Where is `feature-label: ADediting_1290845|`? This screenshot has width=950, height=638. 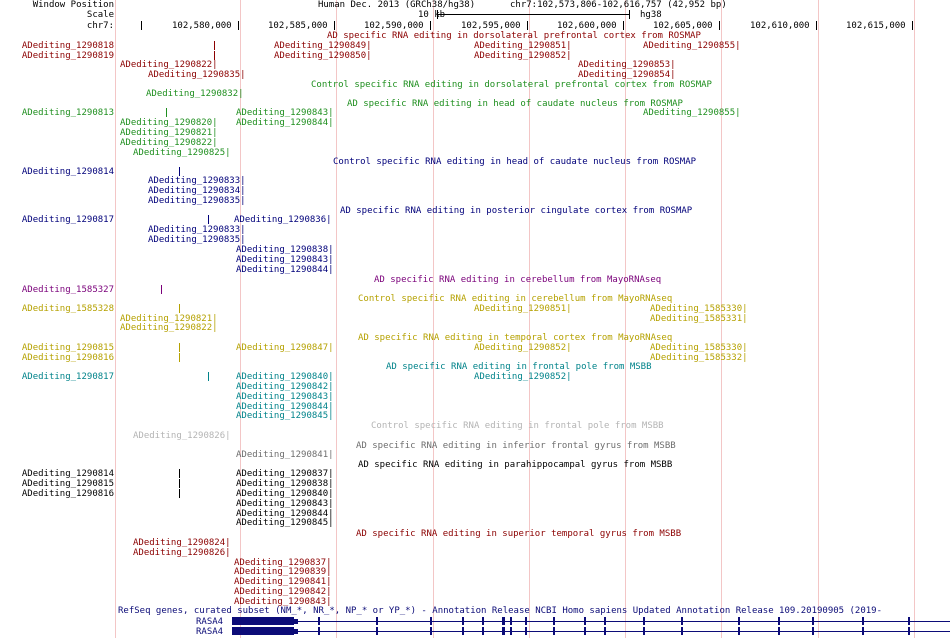 feature-label: ADediting_1290845| is located at coordinates (285, 523).